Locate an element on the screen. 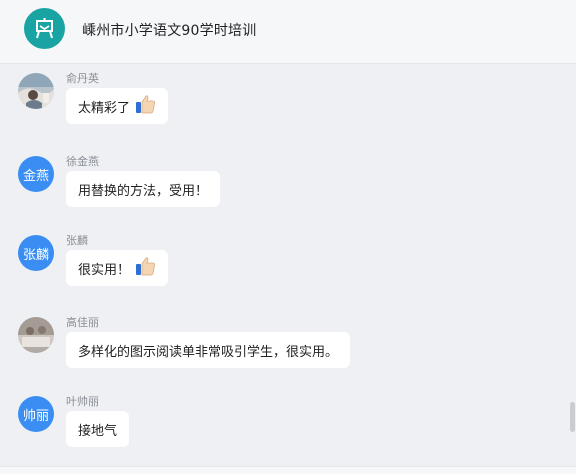  chat-header: 嵊州市小学语文90学时培训 is located at coordinates (288, 32).